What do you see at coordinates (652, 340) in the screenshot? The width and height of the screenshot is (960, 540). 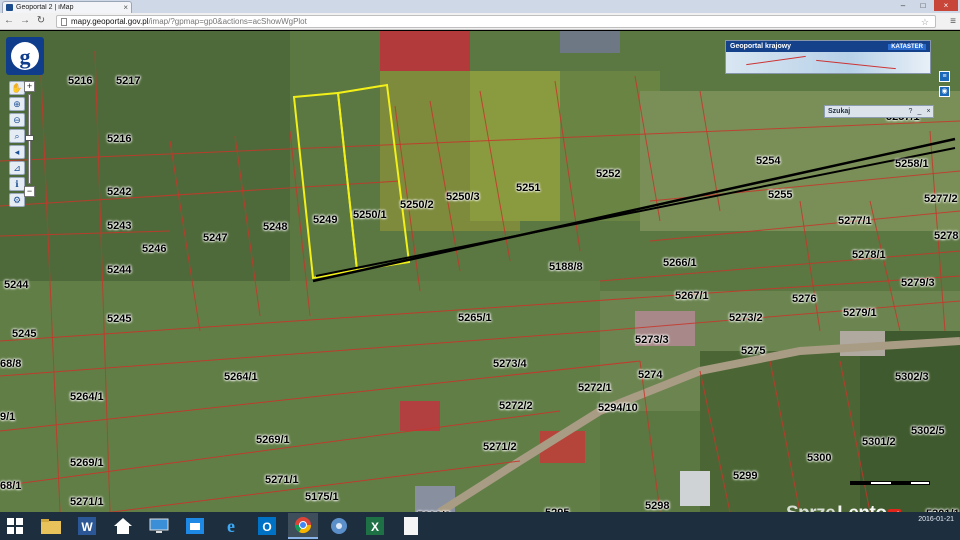 I see `parcel-label: 5273/3` at bounding box center [652, 340].